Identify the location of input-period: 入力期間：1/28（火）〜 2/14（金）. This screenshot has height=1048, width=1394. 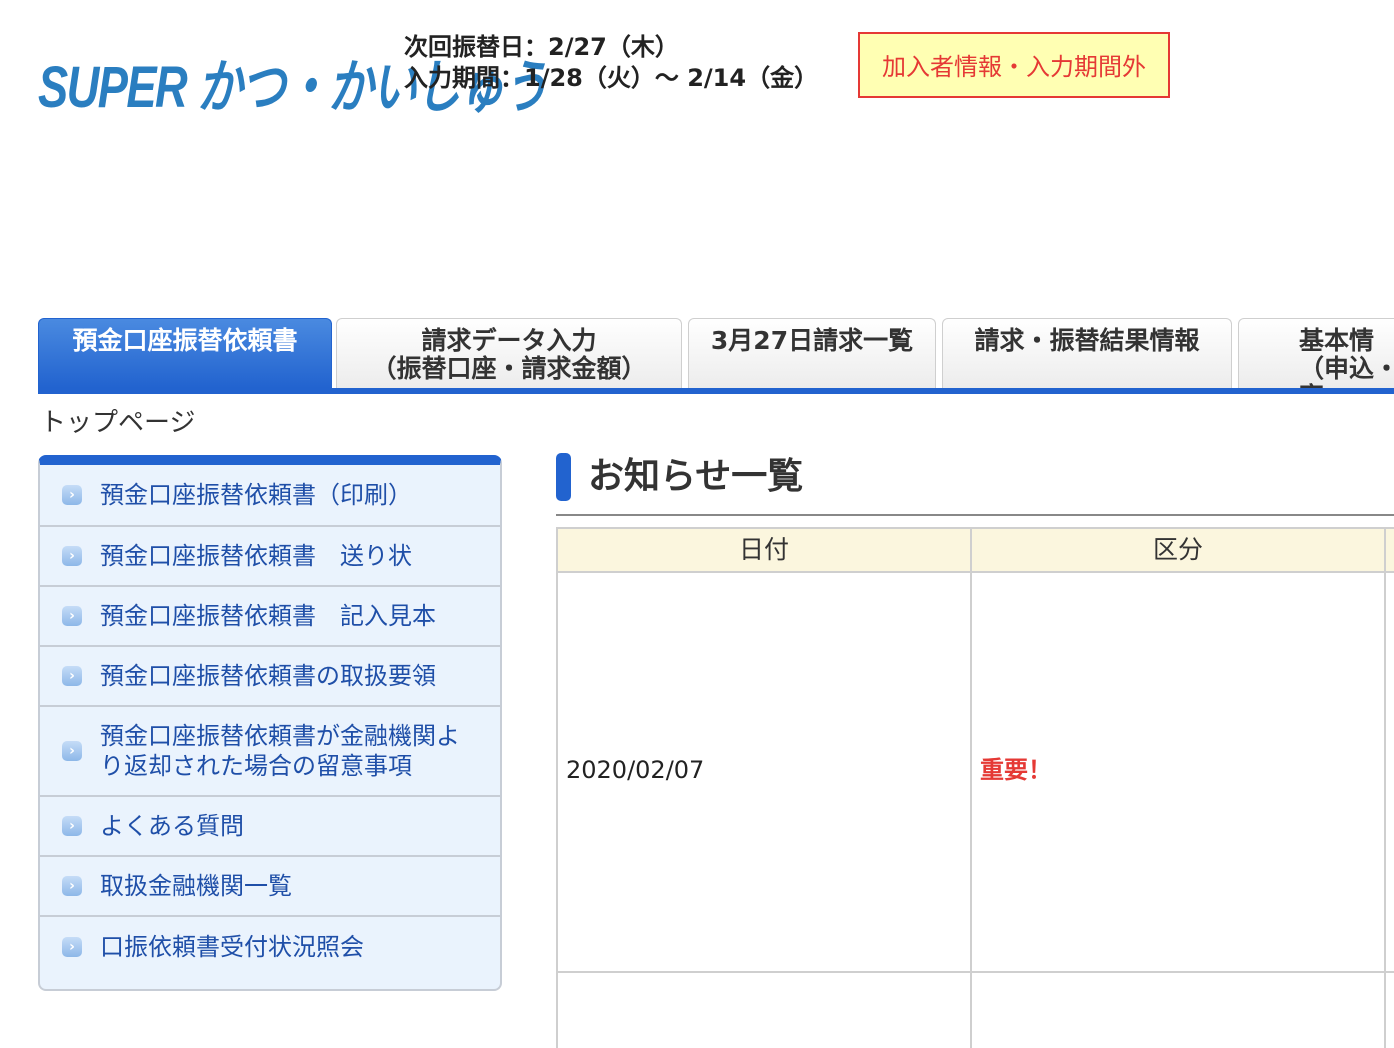
(611, 78).